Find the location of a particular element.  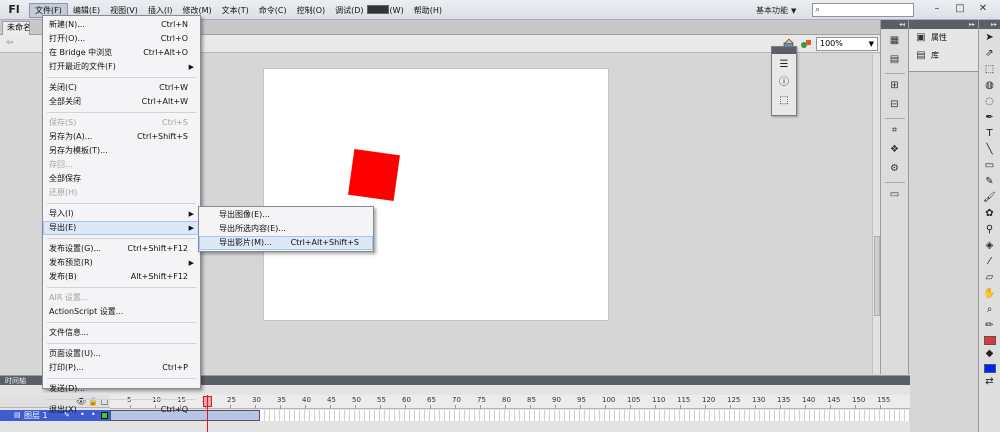

pencil-tool-icon: ✎ is located at coordinates (990, 181).